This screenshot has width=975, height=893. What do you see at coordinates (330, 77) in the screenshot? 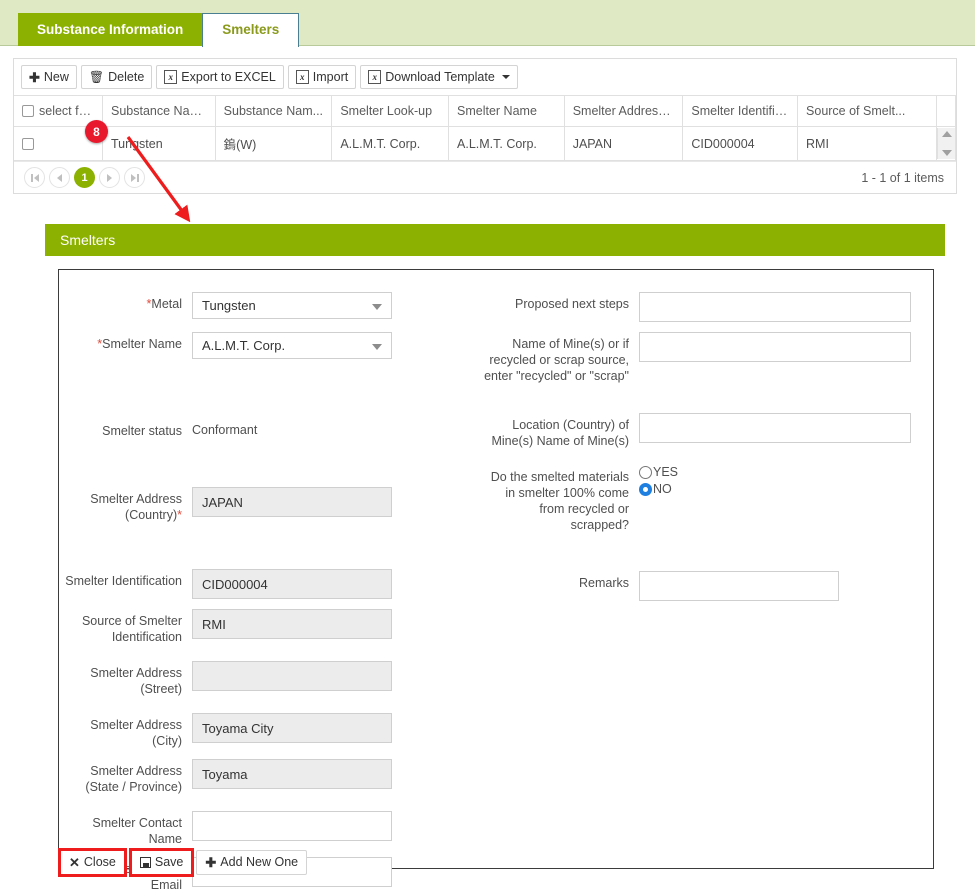
I see `import-button-label: Import` at bounding box center [330, 77].